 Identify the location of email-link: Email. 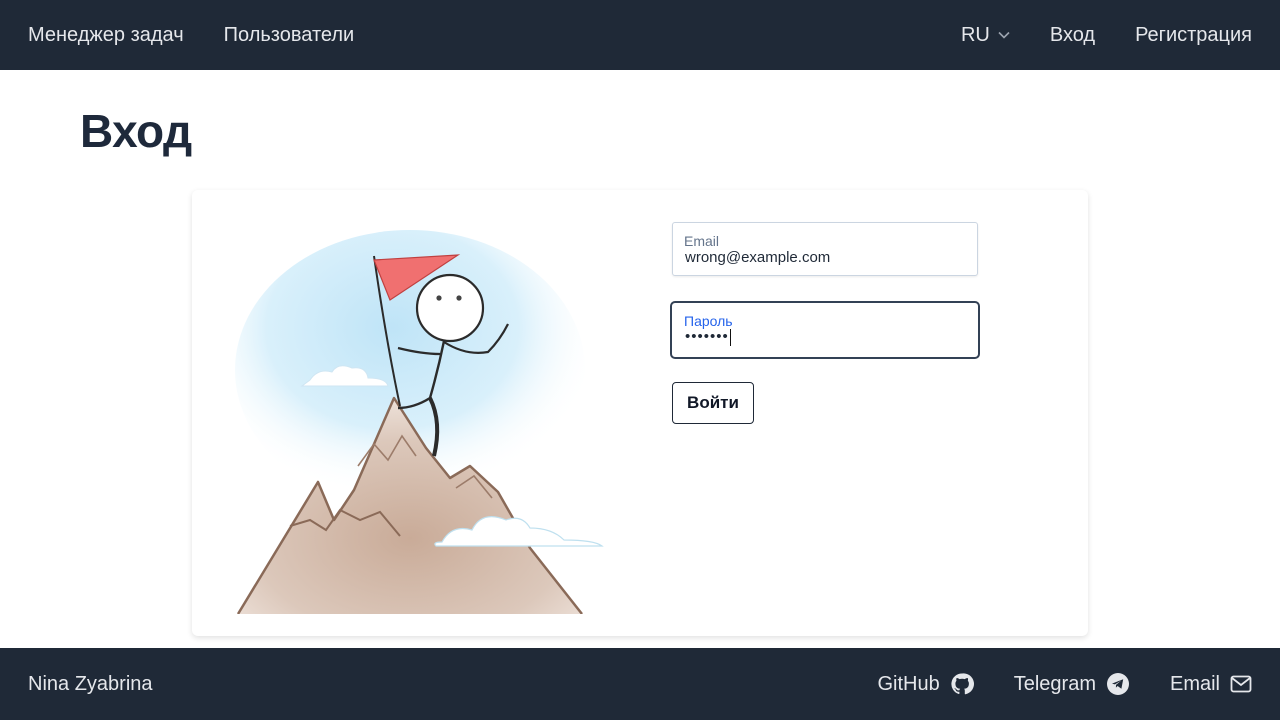
(1211, 684).